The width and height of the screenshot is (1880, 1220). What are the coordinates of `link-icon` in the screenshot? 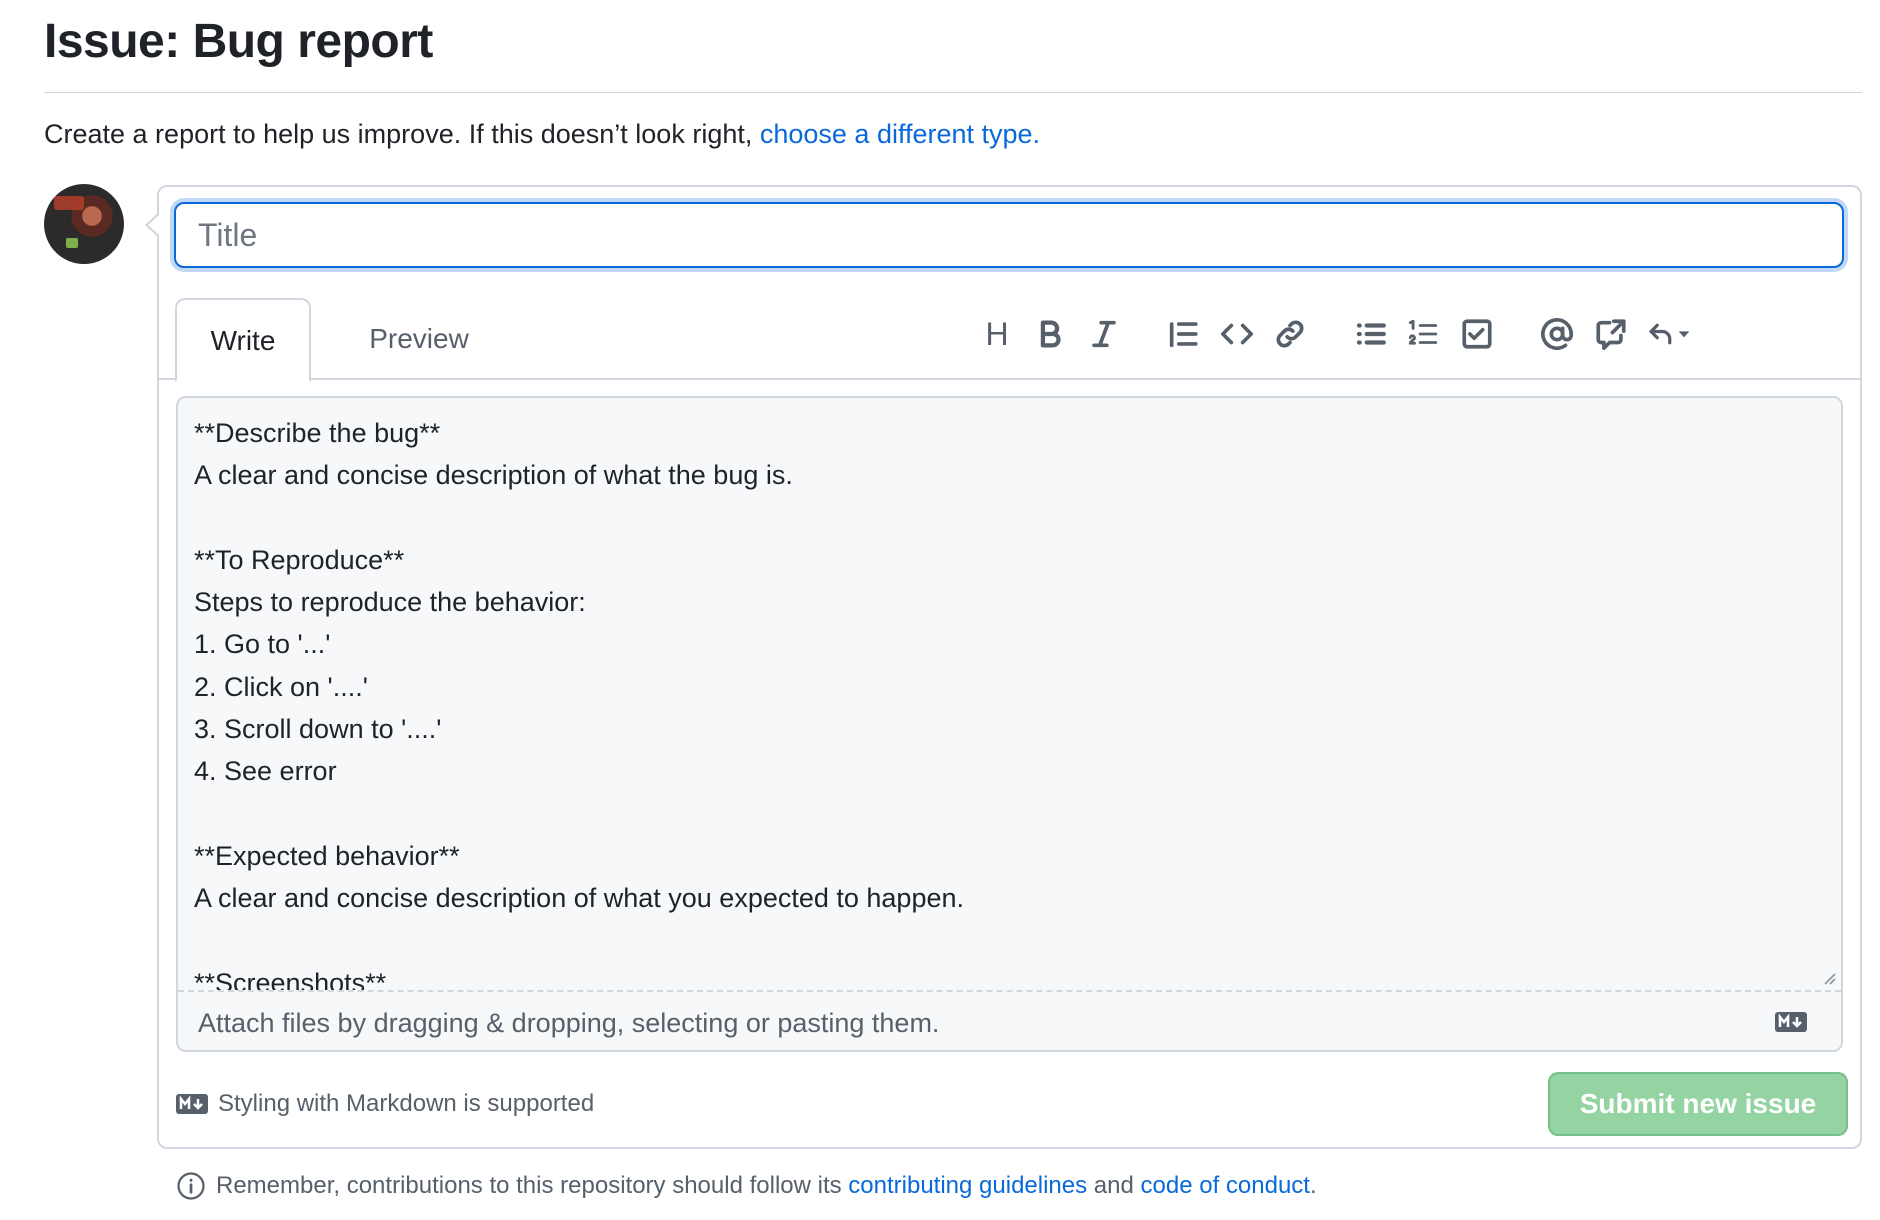 It's located at (1290, 334).